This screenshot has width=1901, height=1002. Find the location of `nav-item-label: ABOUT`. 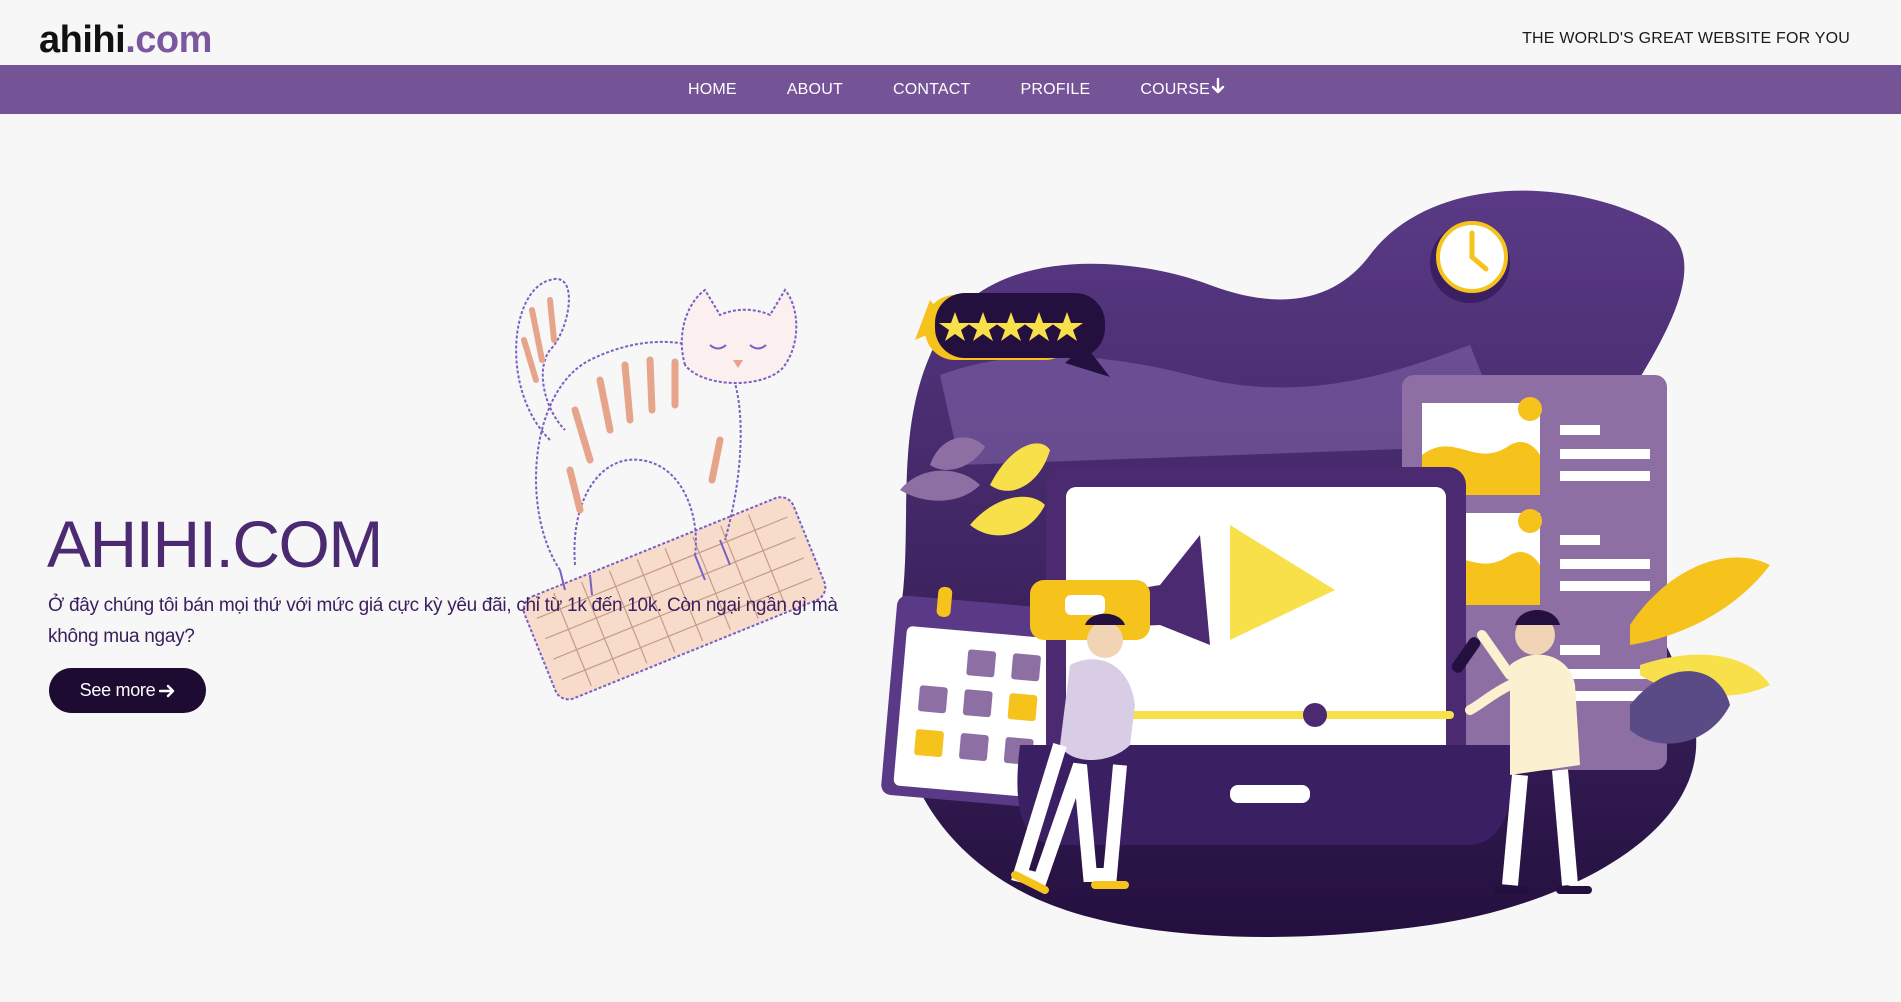

nav-item-label: ABOUT is located at coordinates (814, 89).